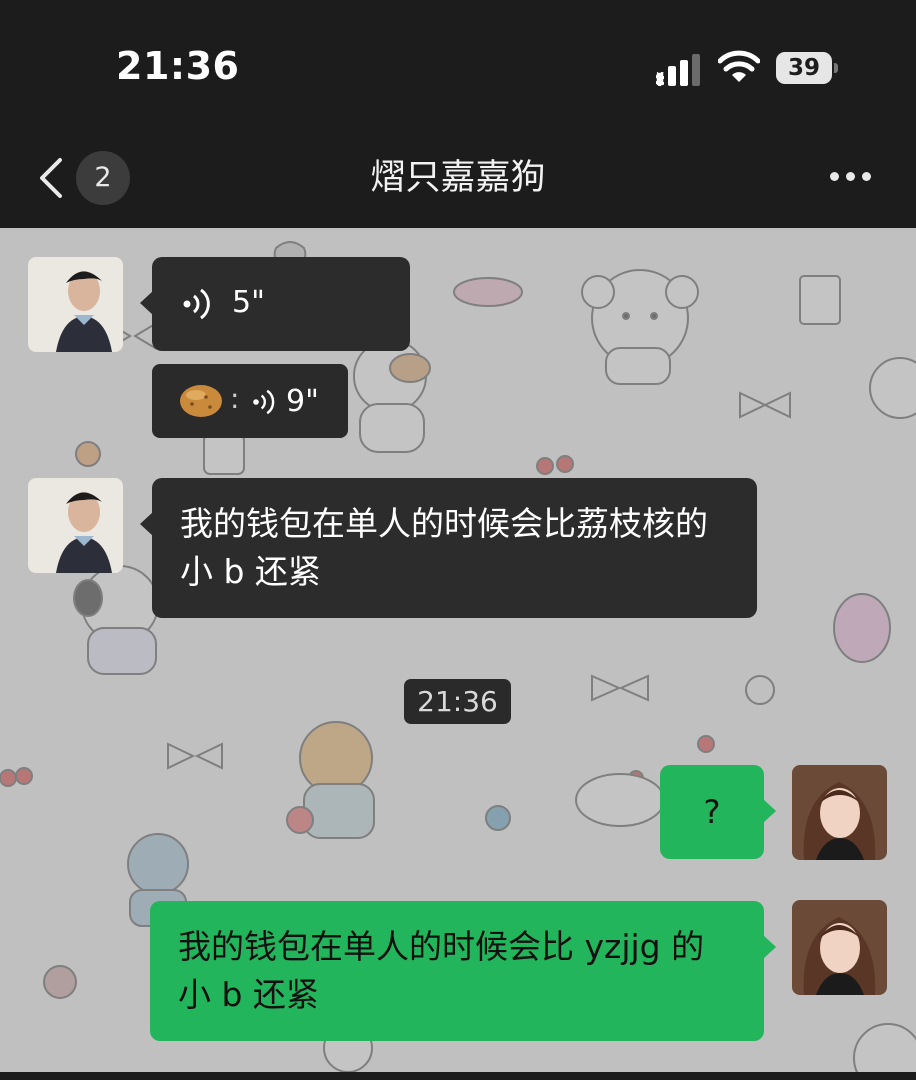 Image resolution: width=916 pixels, height=1080 pixels. What do you see at coordinates (678, 70) in the screenshot?
I see `signal-icon` at bounding box center [678, 70].